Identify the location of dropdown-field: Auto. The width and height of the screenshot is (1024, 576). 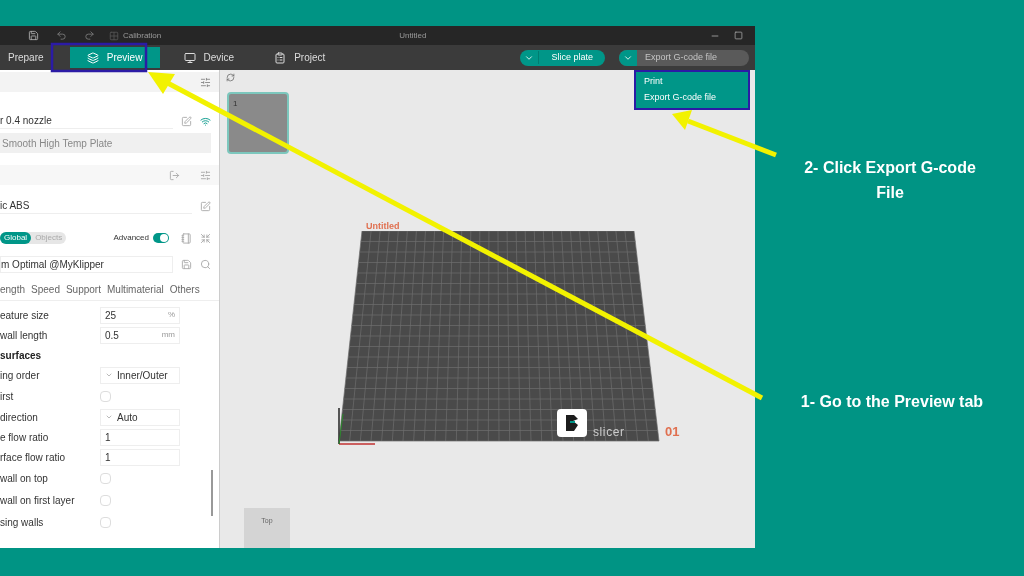
(140, 417).